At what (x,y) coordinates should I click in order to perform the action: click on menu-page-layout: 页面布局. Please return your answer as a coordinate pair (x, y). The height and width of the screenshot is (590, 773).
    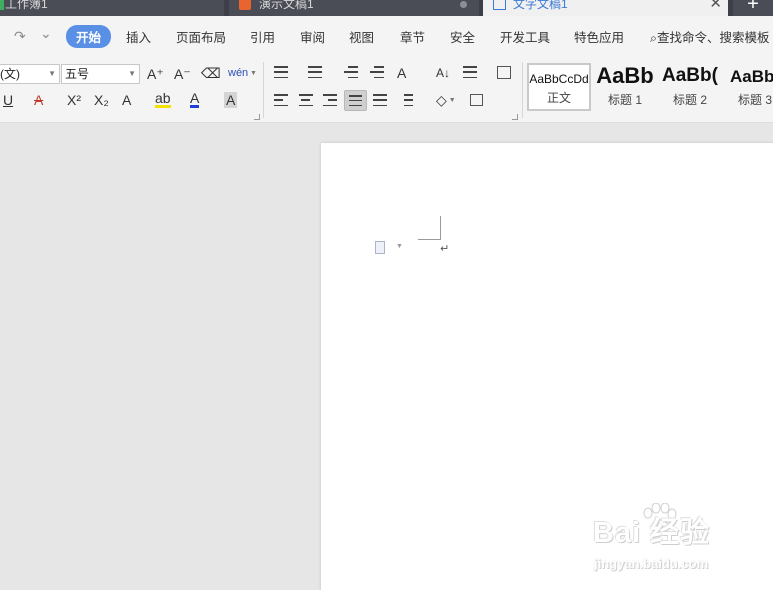
    Looking at the image, I should click on (201, 36).